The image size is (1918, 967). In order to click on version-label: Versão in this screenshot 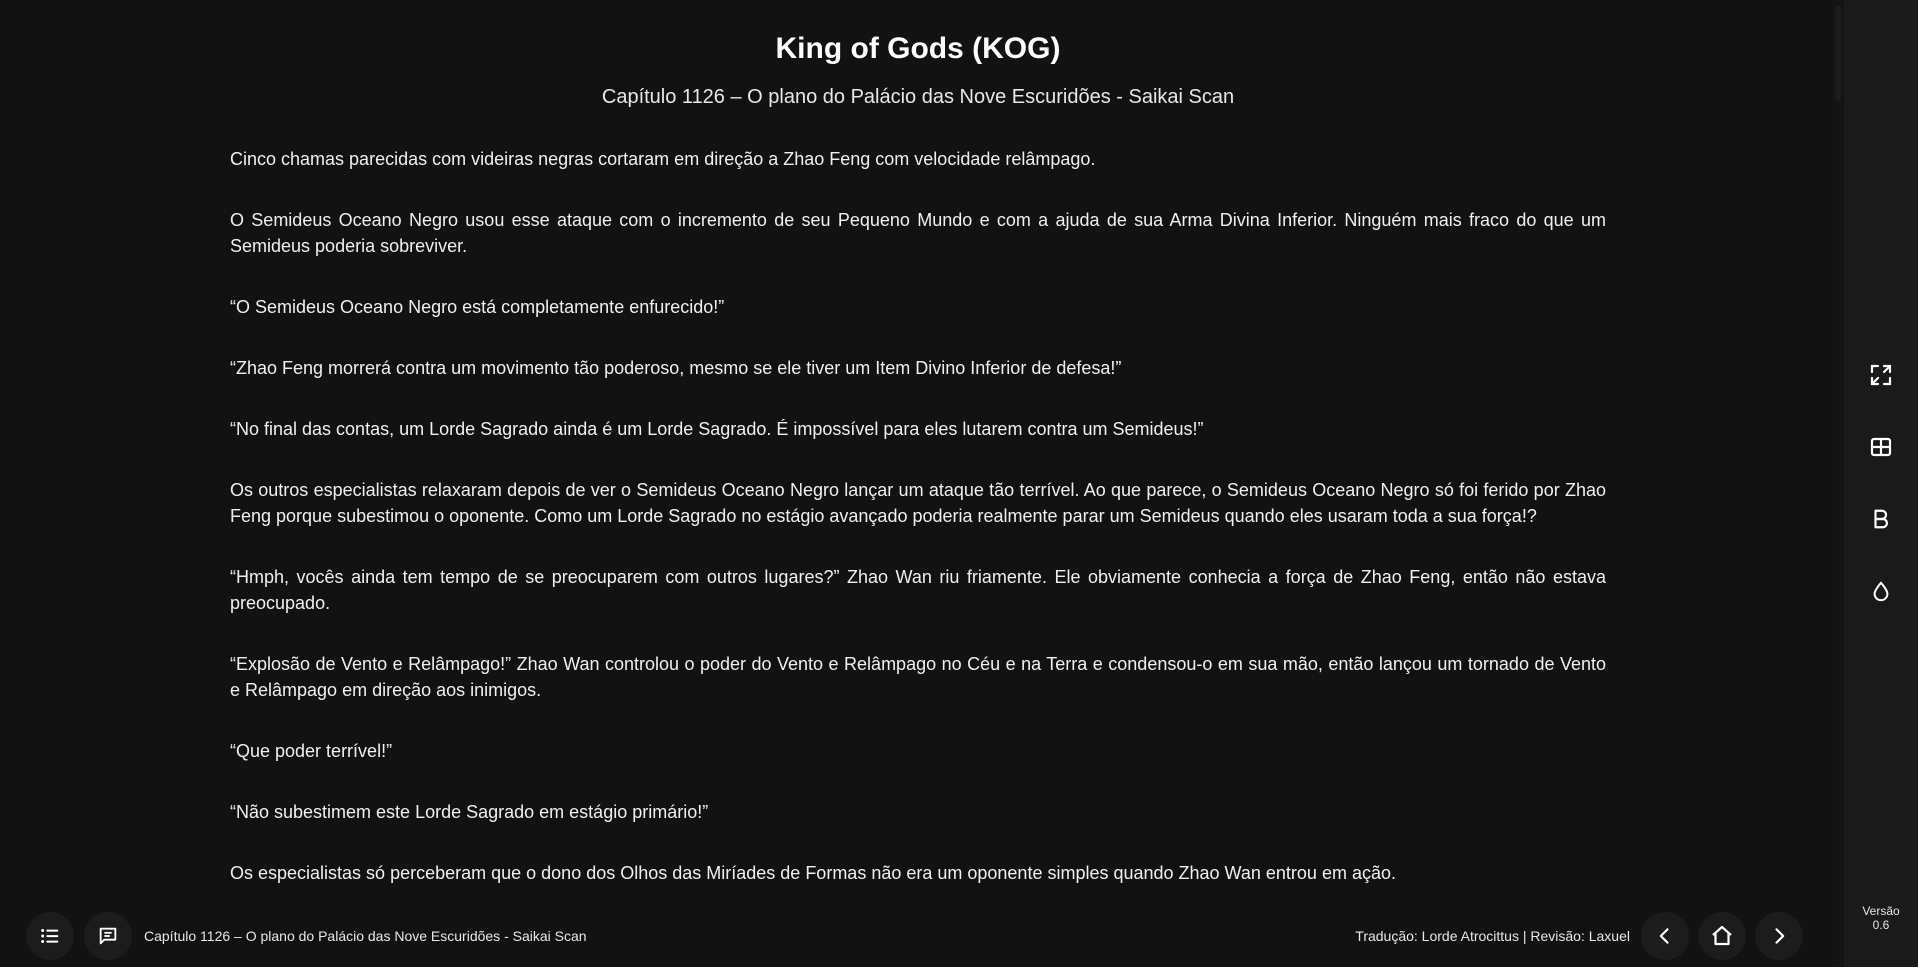, I will do `click(1881, 911)`.